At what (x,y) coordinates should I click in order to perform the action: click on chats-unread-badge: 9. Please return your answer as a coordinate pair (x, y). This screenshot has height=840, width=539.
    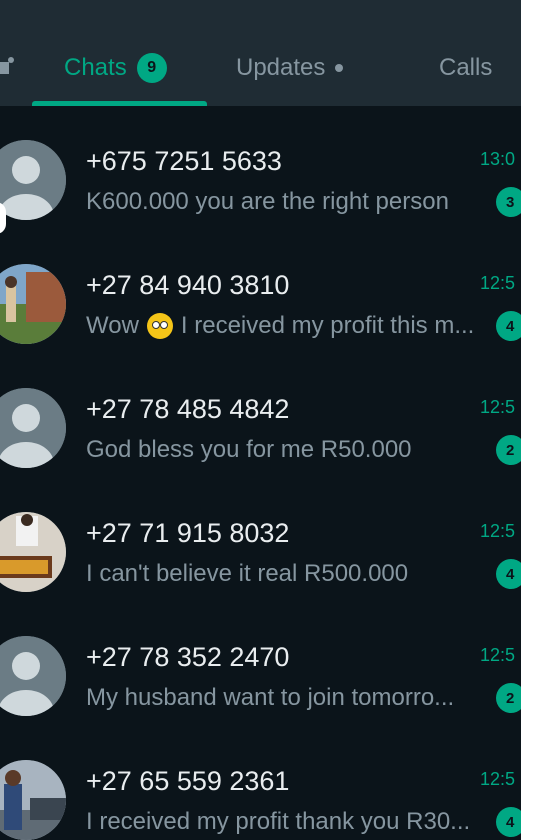
    Looking at the image, I should click on (151, 68).